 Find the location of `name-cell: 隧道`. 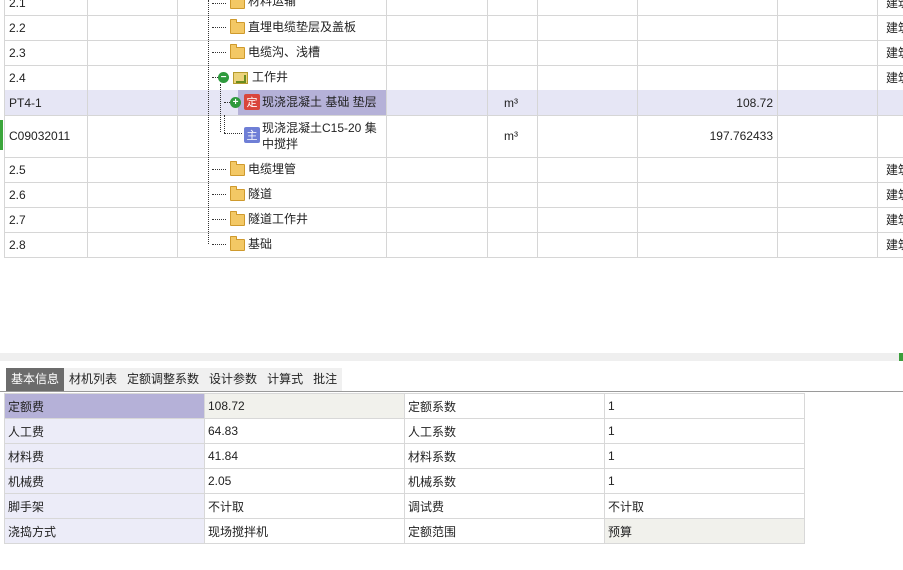

name-cell: 隧道 is located at coordinates (282, 194).